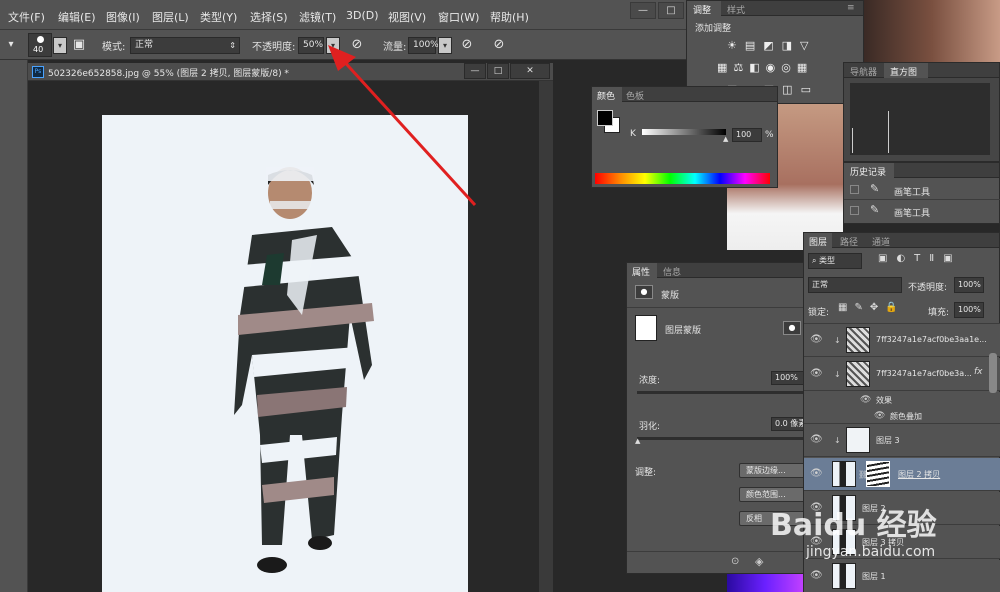 Image resolution: width=1000 pixels, height=592 pixels. I want to click on history-panel: 历史记录 ✎ 画笔工具 ✎ 画笔工具, so click(921, 193).